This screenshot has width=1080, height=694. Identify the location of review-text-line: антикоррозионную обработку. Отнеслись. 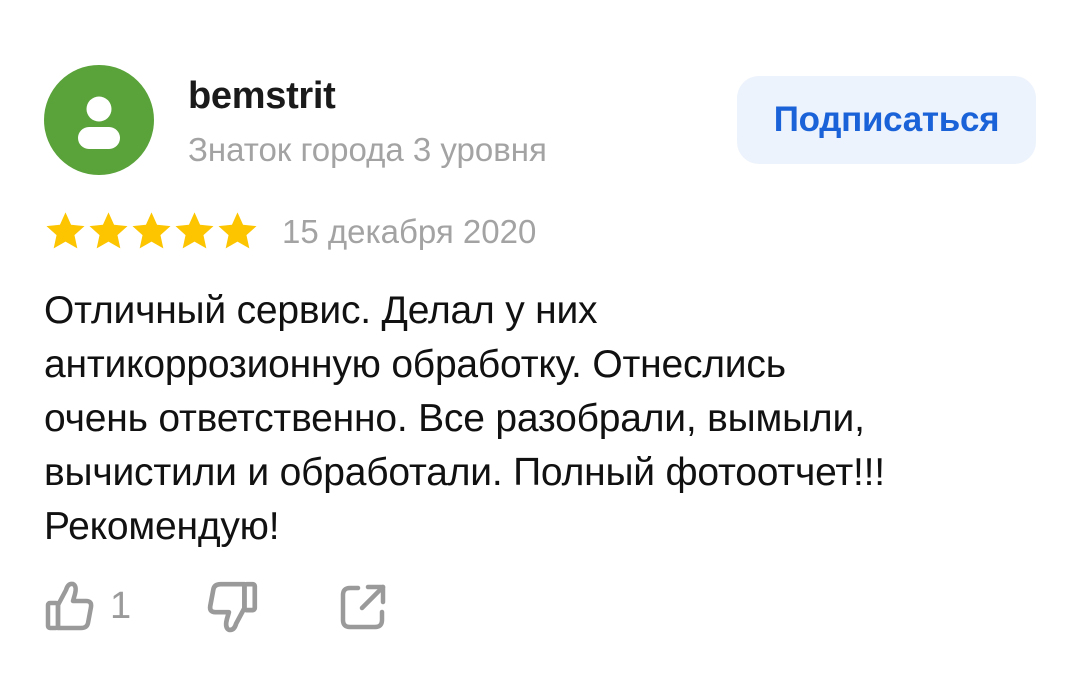
(415, 364).